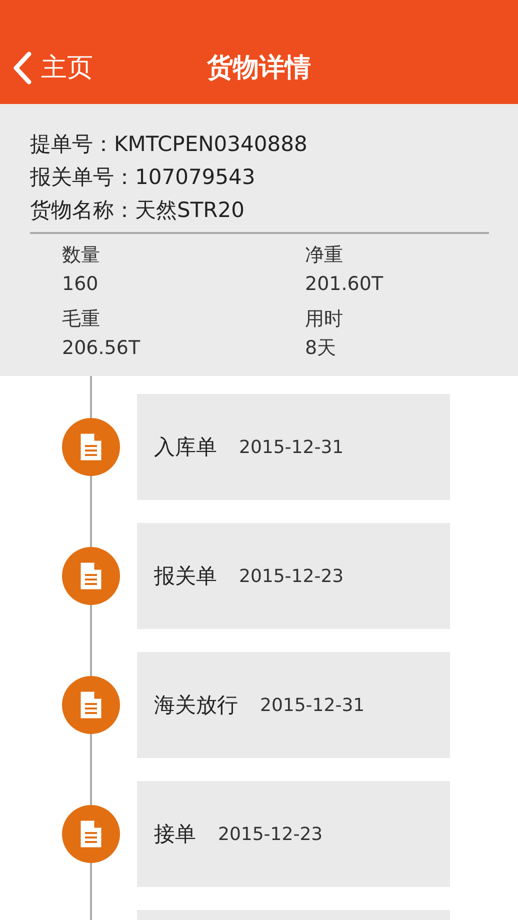 Image resolution: width=518 pixels, height=920 pixels. I want to click on event-title: 海关放行, so click(196, 705).